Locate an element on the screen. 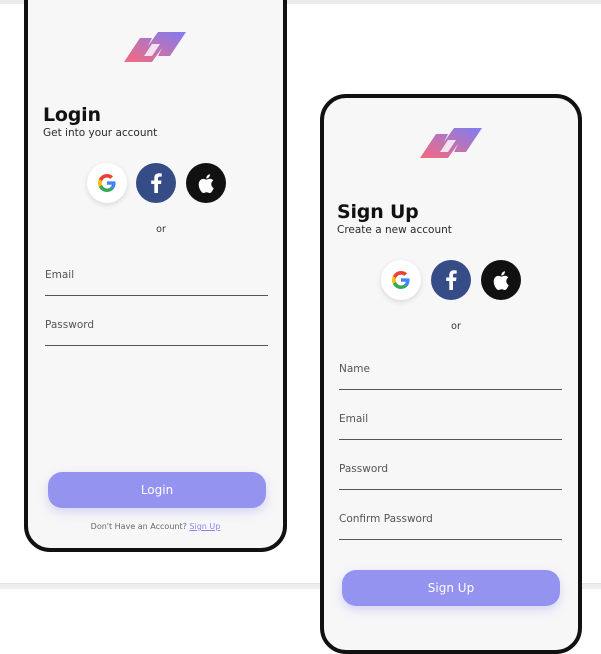  google-signup-button is located at coordinates (401, 280).